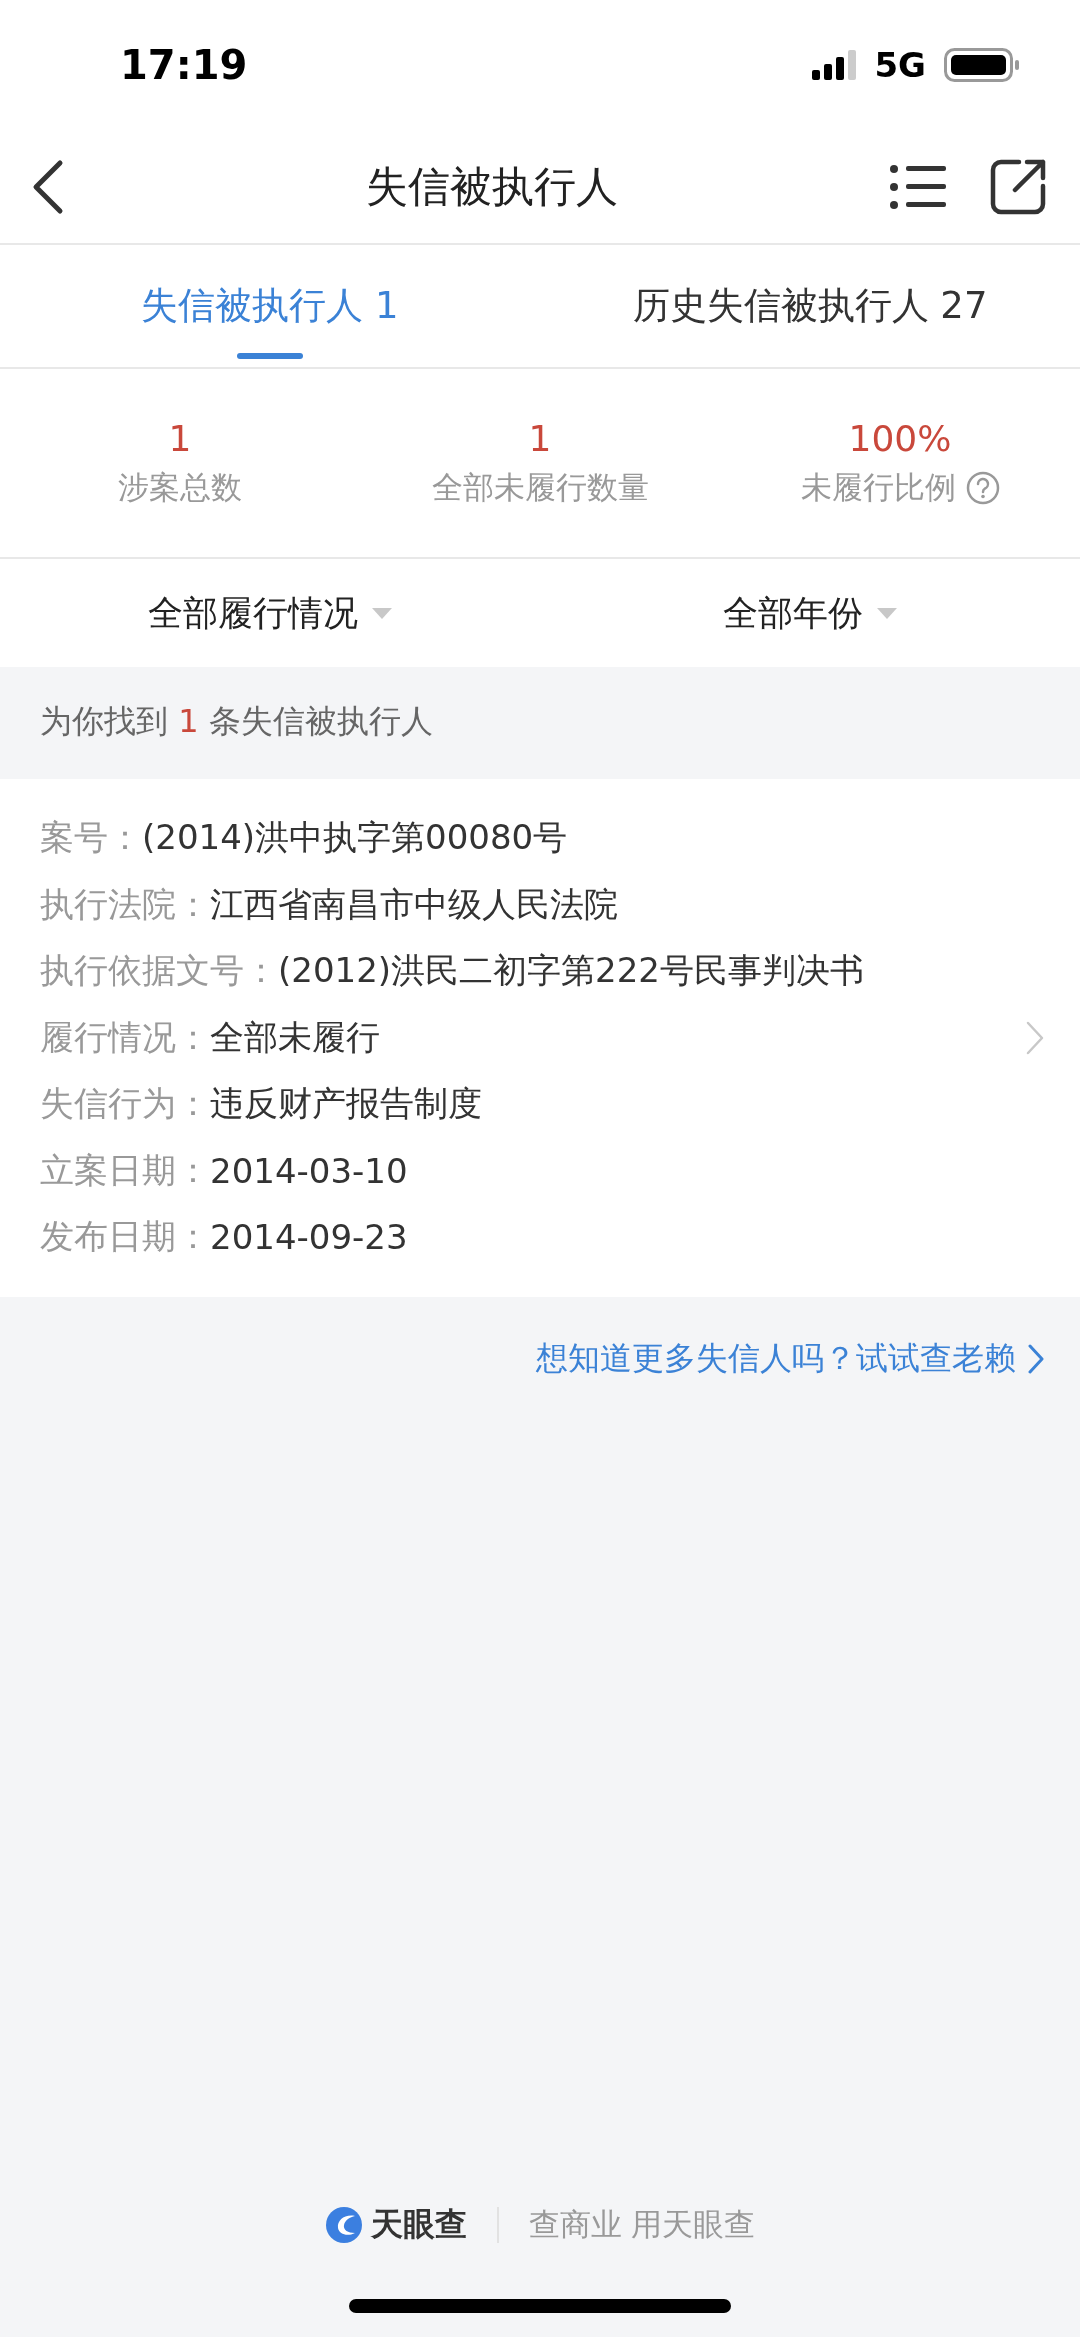 This screenshot has width=1080, height=2337. What do you see at coordinates (295, 1037) in the screenshot?
I see `field-value: 全部未履行` at bounding box center [295, 1037].